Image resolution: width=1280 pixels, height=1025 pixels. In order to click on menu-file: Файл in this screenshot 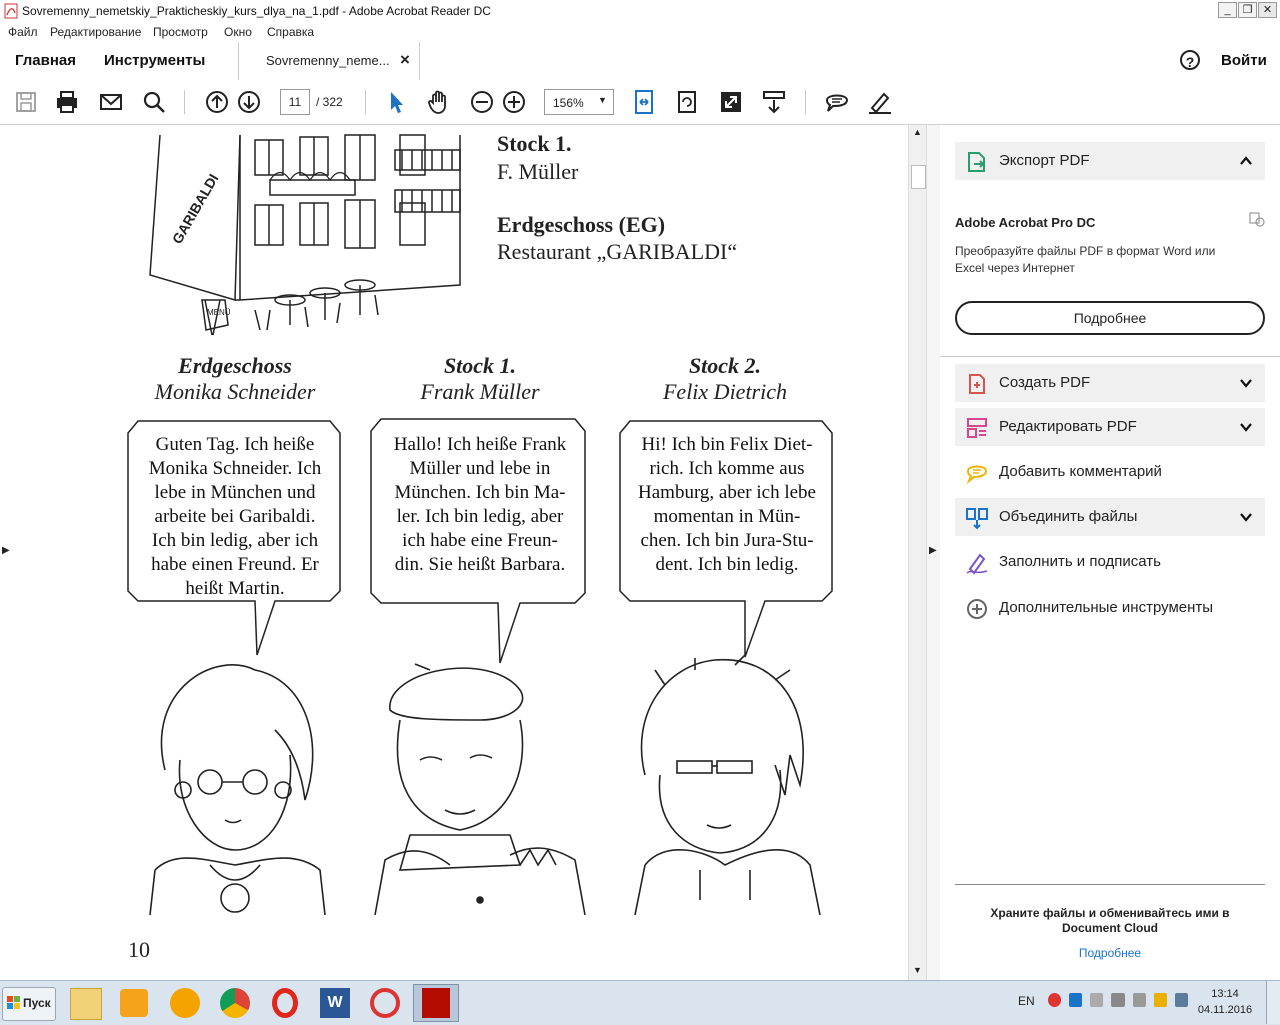, I will do `click(23, 32)`.